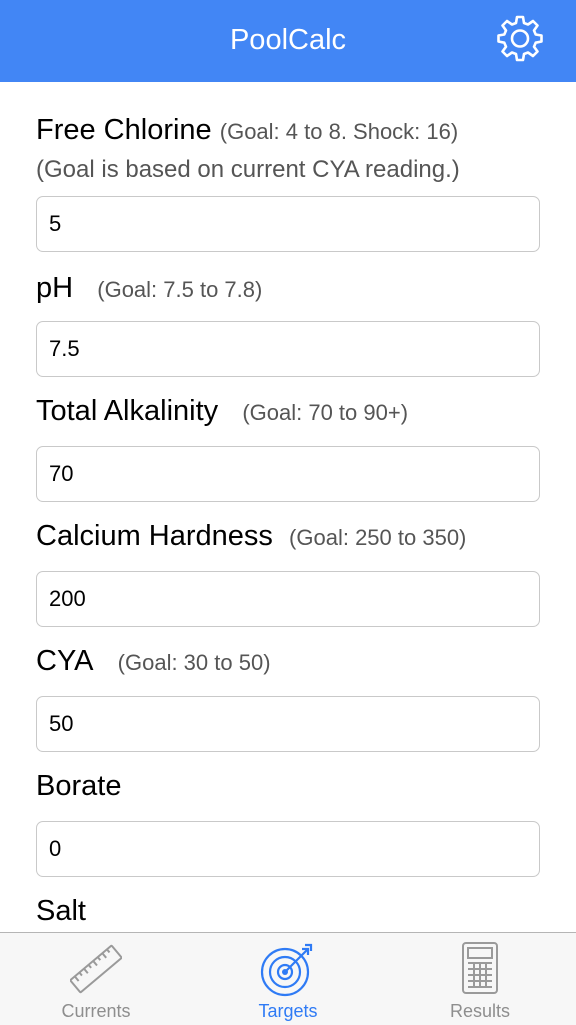 Image resolution: width=576 pixels, height=1025 pixels. What do you see at coordinates (288, 724) in the screenshot?
I see `cya-input` at bounding box center [288, 724].